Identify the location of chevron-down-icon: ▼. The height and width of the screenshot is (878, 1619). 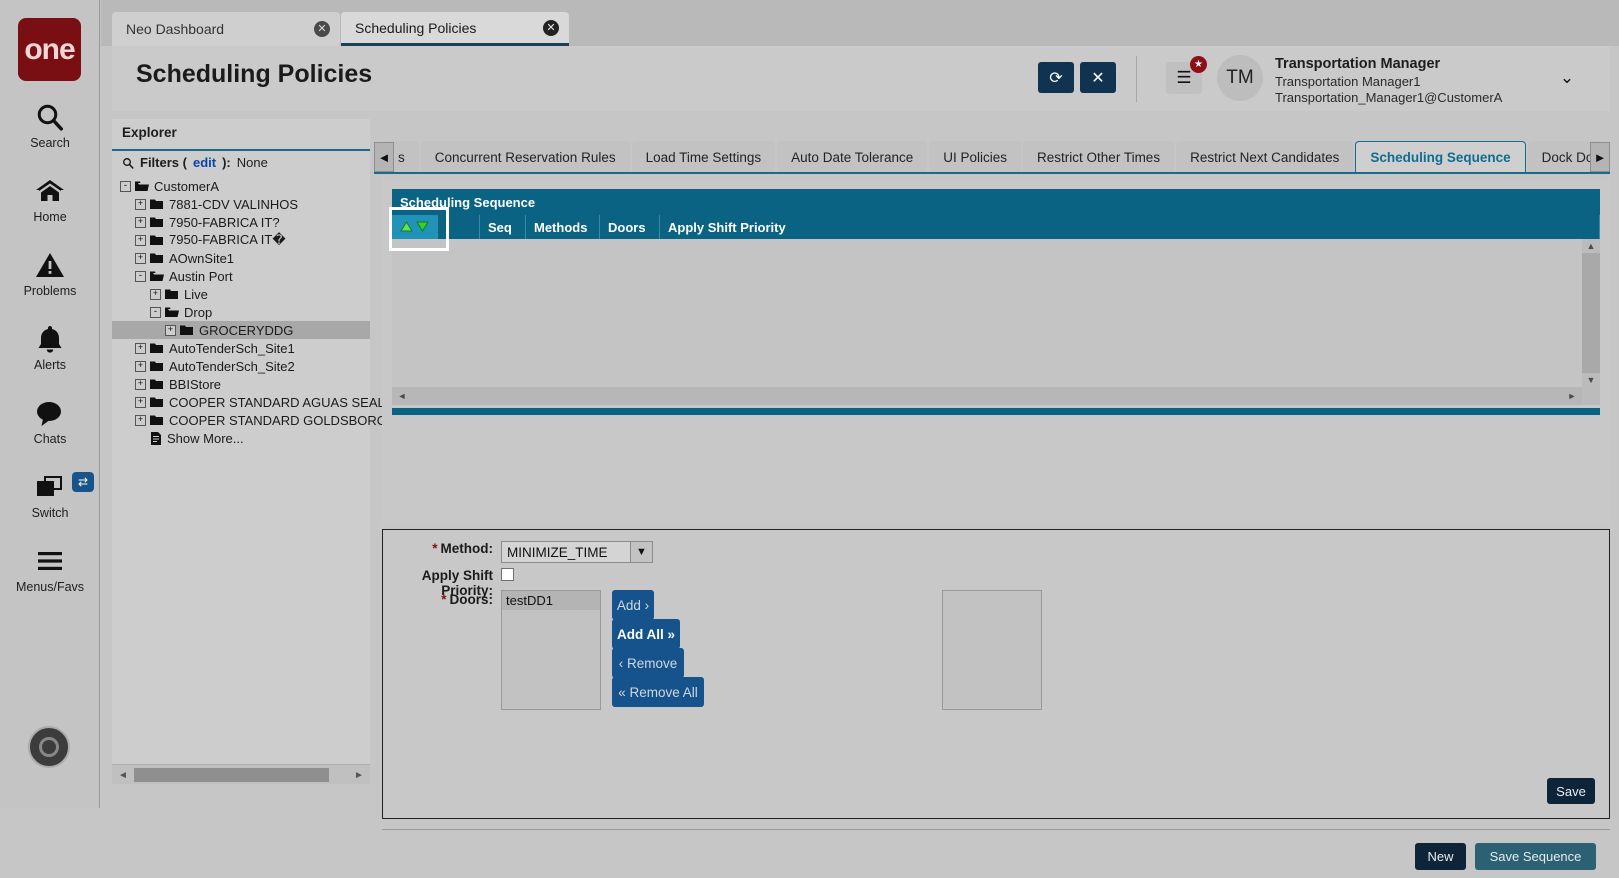
(641, 552).